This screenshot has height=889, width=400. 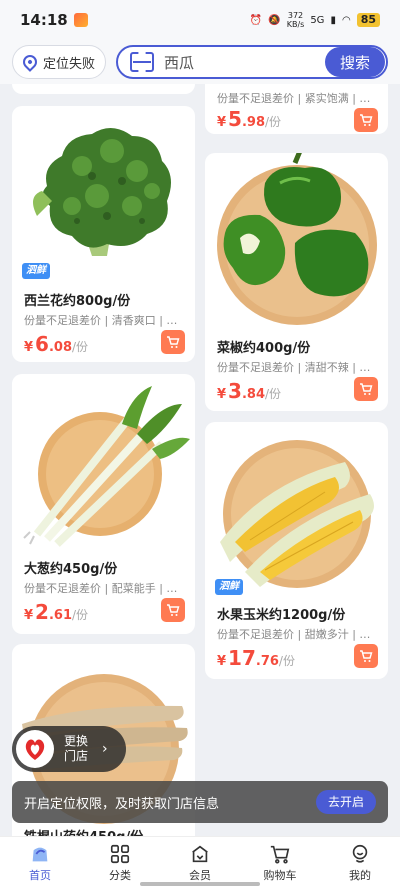 What do you see at coordinates (281, 615) in the screenshot?
I see `product-title: 水果玉米约1200g/份` at bounding box center [281, 615].